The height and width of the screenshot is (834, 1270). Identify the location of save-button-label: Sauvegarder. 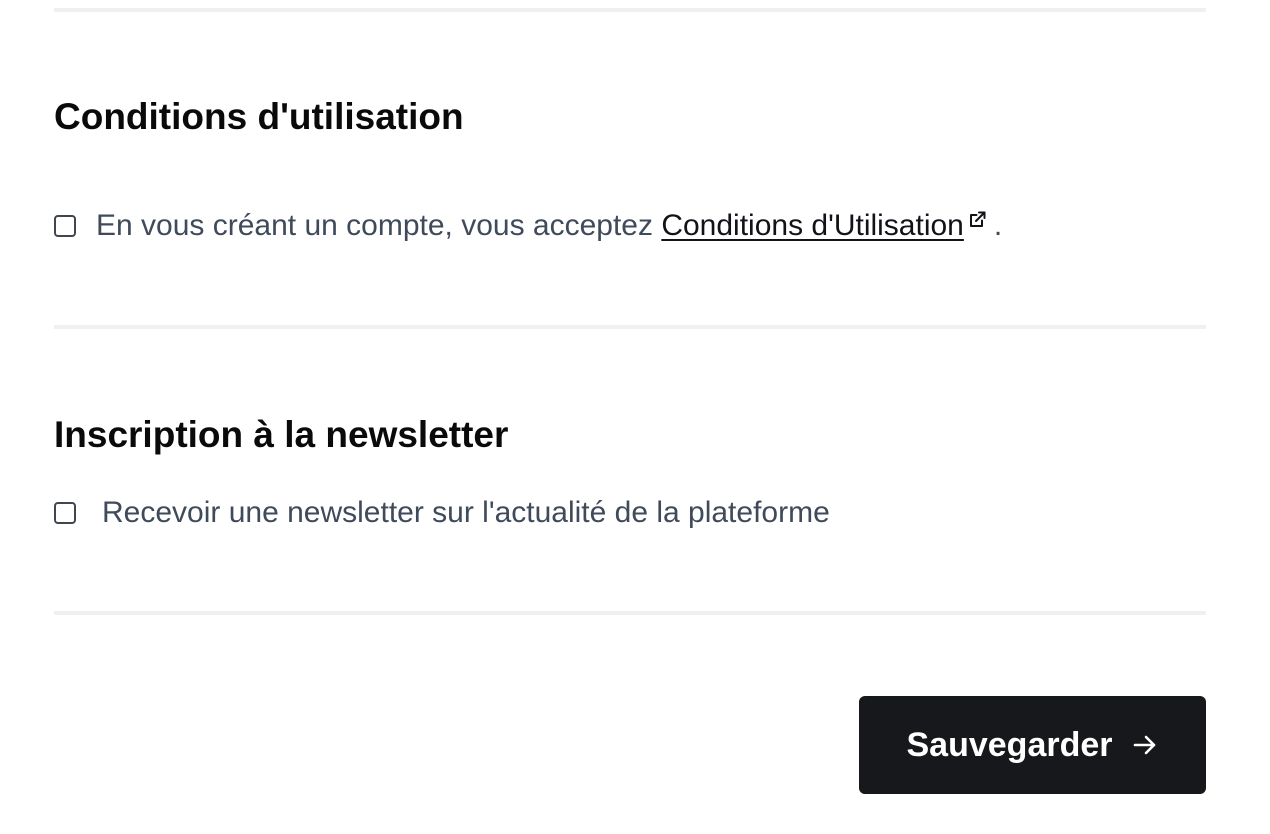
(1009, 745).